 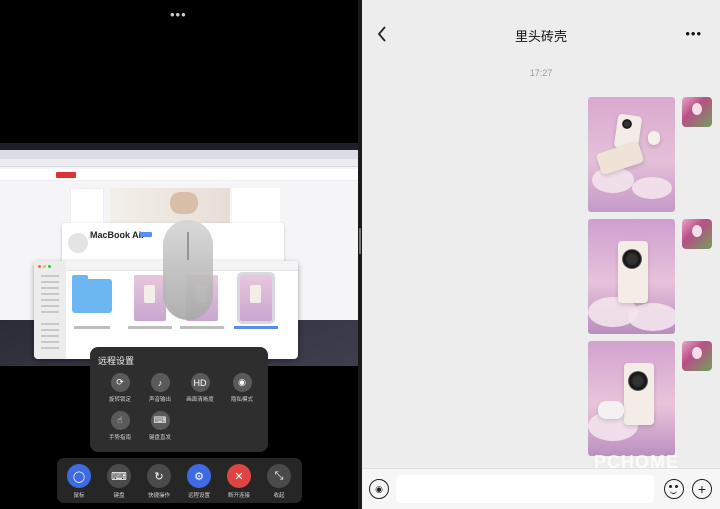 What do you see at coordinates (160, 382) in the screenshot?
I see `sound-output-icon: ♪` at bounding box center [160, 382].